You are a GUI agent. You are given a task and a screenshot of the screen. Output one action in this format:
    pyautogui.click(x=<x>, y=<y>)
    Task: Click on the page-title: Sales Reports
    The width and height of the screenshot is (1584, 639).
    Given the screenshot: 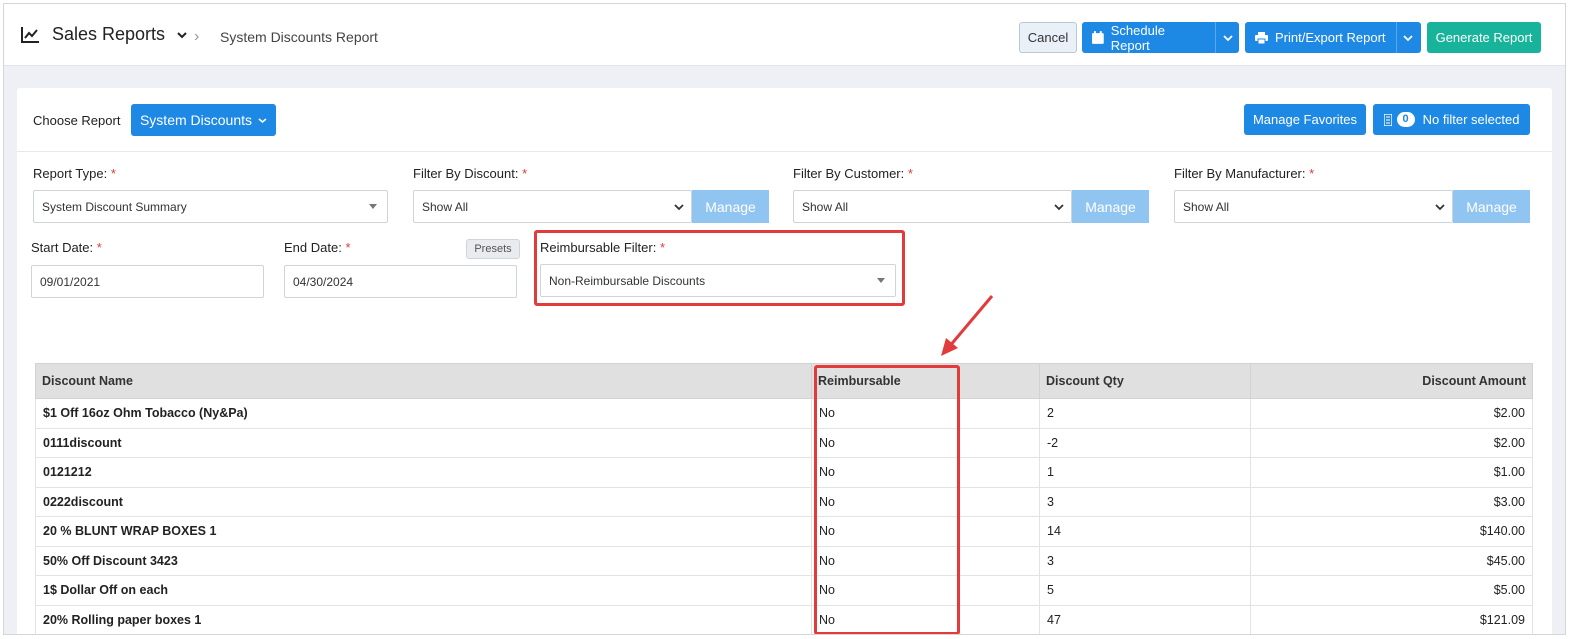 What is the action you would take?
    pyautogui.click(x=109, y=34)
    